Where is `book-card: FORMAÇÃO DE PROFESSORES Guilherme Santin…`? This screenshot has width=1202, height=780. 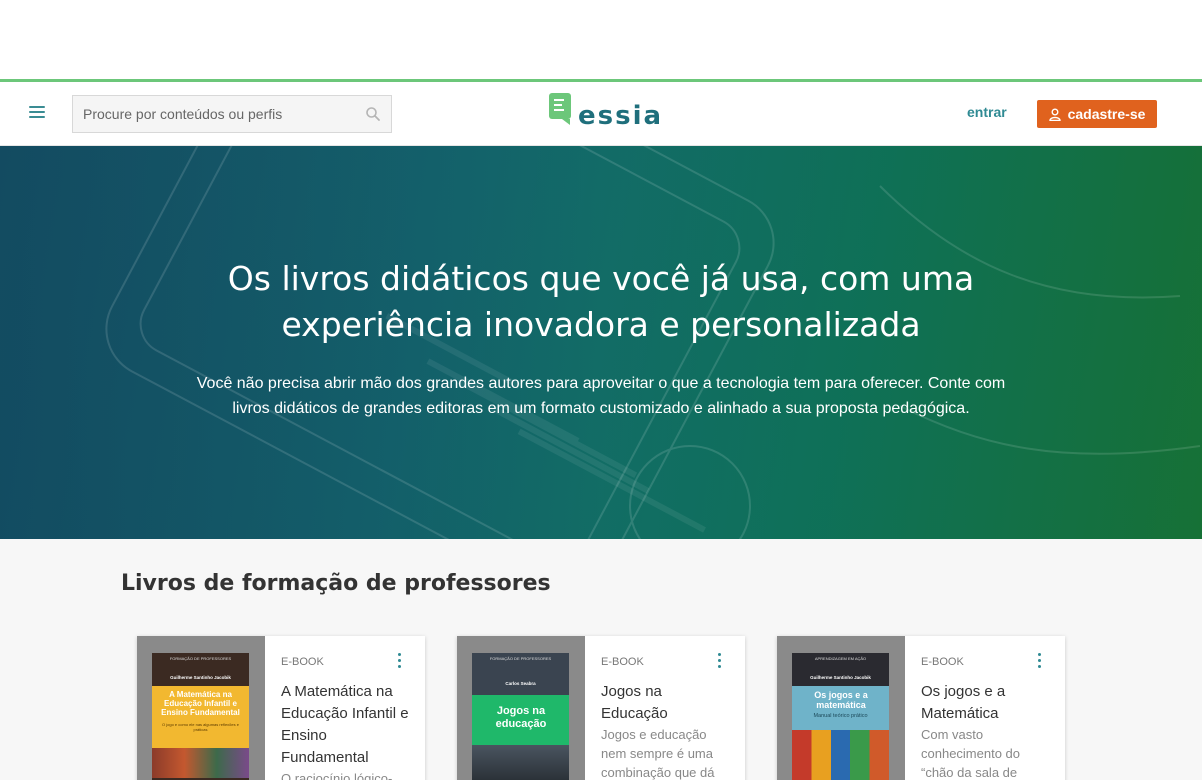
book-card: FORMAÇÃO DE PROFESSORES Guilherme Santin… is located at coordinates (281, 708).